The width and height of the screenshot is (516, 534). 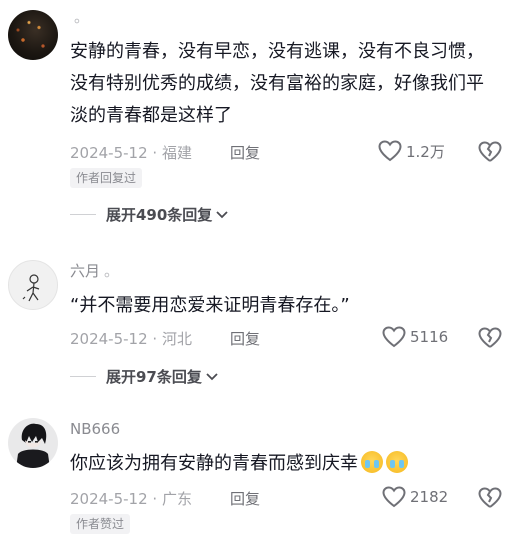 What do you see at coordinates (95, 429) in the screenshot?
I see `comment-author: NB666` at bounding box center [95, 429].